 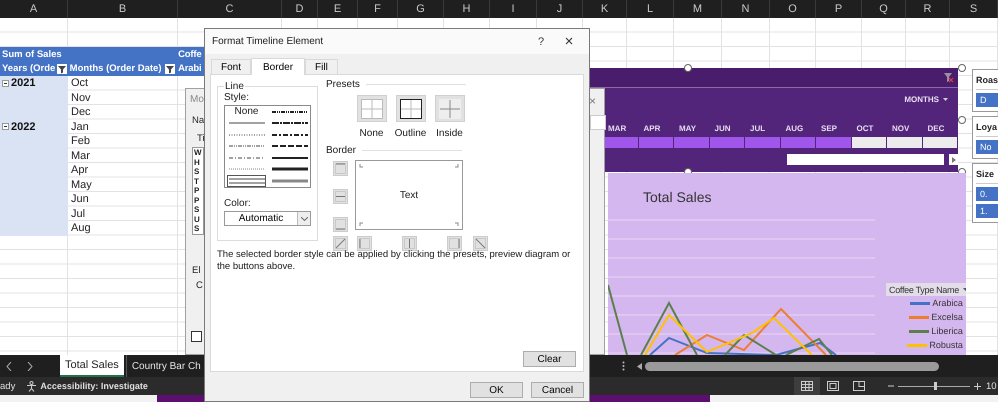 I want to click on scroll-right-button, so click(x=953, y=159).